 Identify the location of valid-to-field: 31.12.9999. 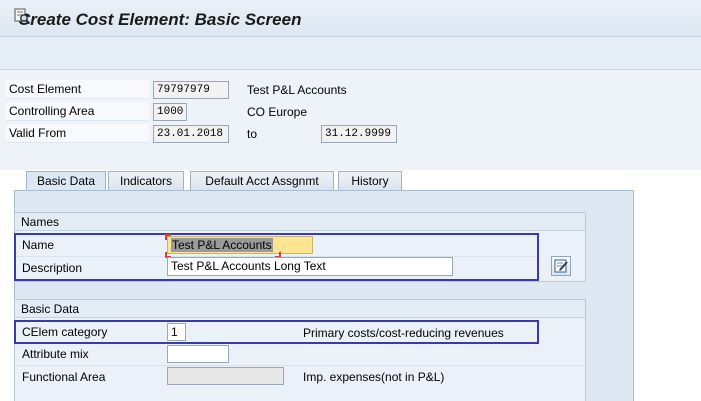
(359, 134).